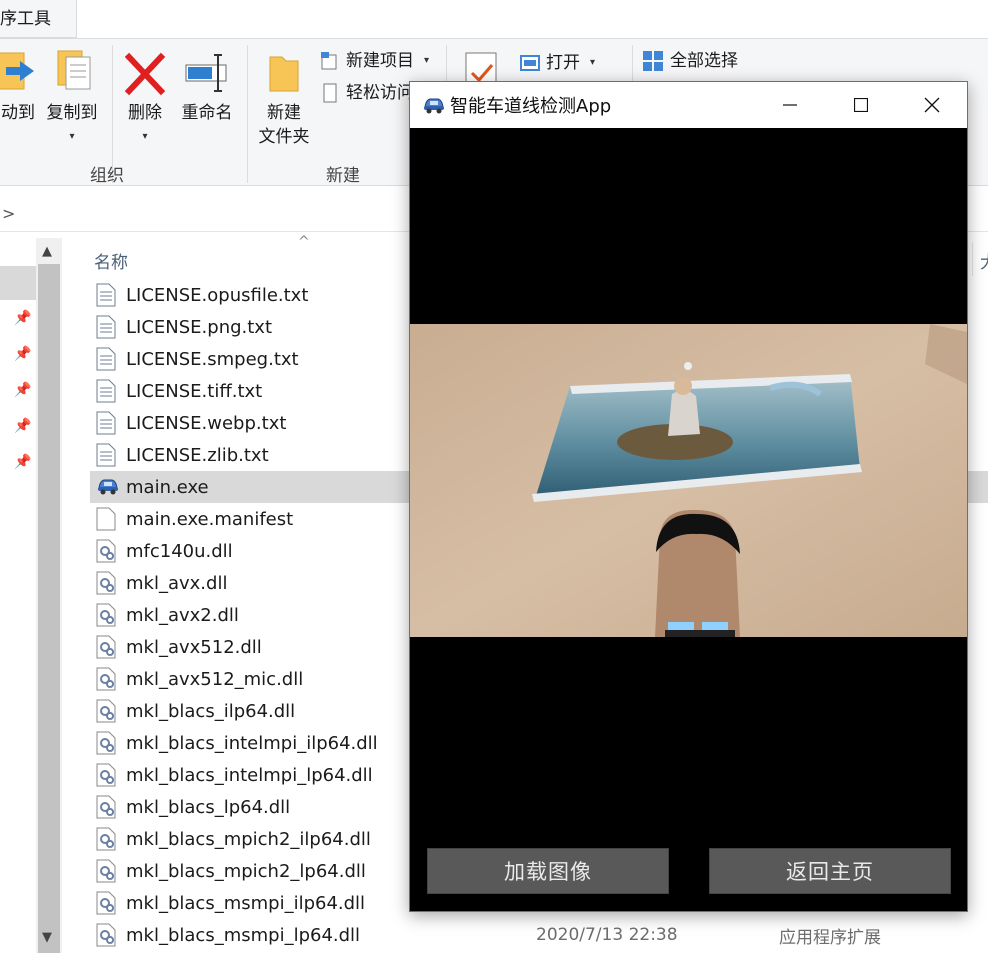 The image size is (988, 953). I want to click on file-name: mkl_avx.dll, so click(177, 583).